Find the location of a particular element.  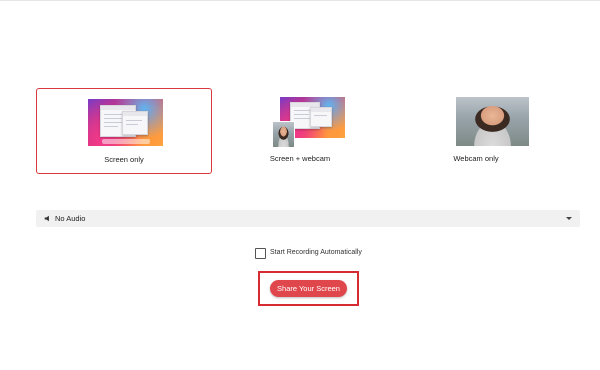

top-divider is located at coordinates (300, 0).